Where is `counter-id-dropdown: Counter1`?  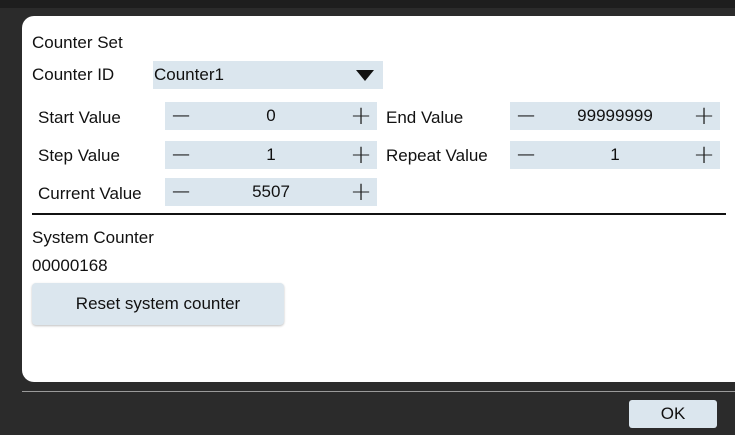
counter-id-dropdown: Counter1 is located at coordinates (268, 75).